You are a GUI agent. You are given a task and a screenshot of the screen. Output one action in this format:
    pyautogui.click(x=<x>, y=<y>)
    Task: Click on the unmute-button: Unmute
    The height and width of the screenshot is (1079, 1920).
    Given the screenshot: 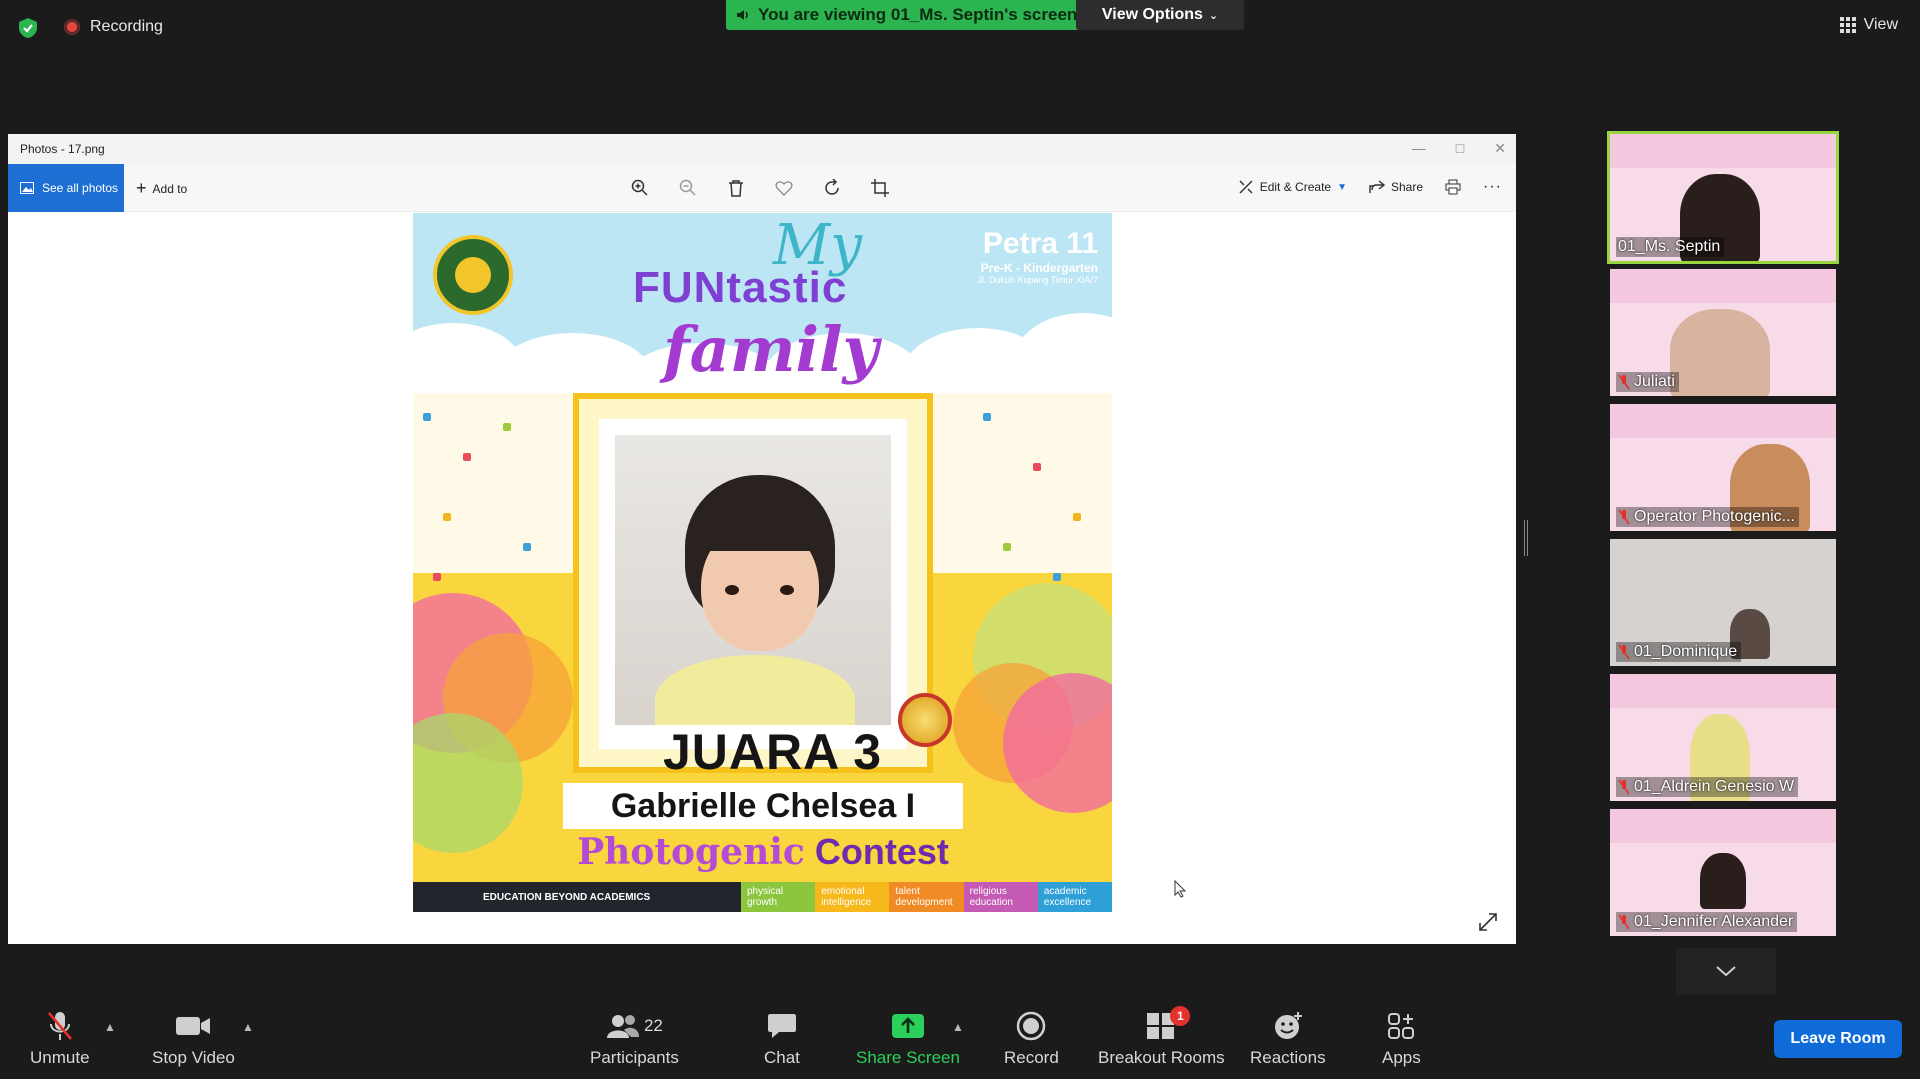 What is the action you would take?
    pyautogui.click(x=60, y=1039)
    